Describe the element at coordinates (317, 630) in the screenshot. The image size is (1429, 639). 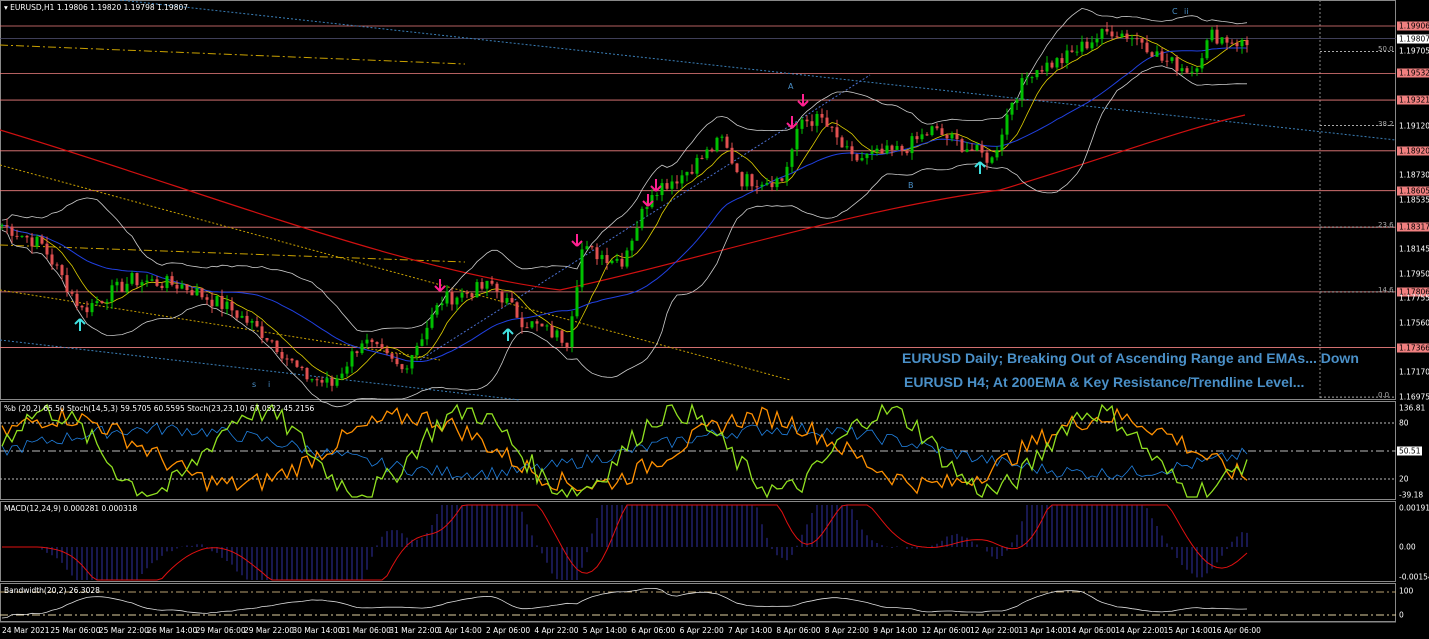
I see `time-label: 30 Mar 14:00` at that location.